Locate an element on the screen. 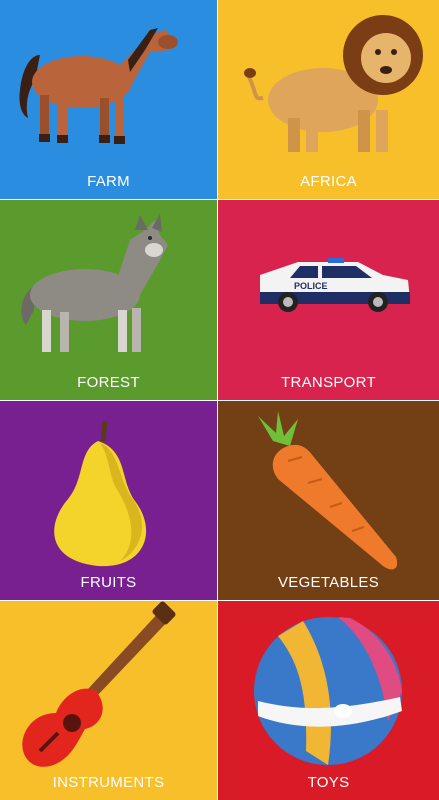  category-tile-toys: TOYS is located at coordinates (328, 700).